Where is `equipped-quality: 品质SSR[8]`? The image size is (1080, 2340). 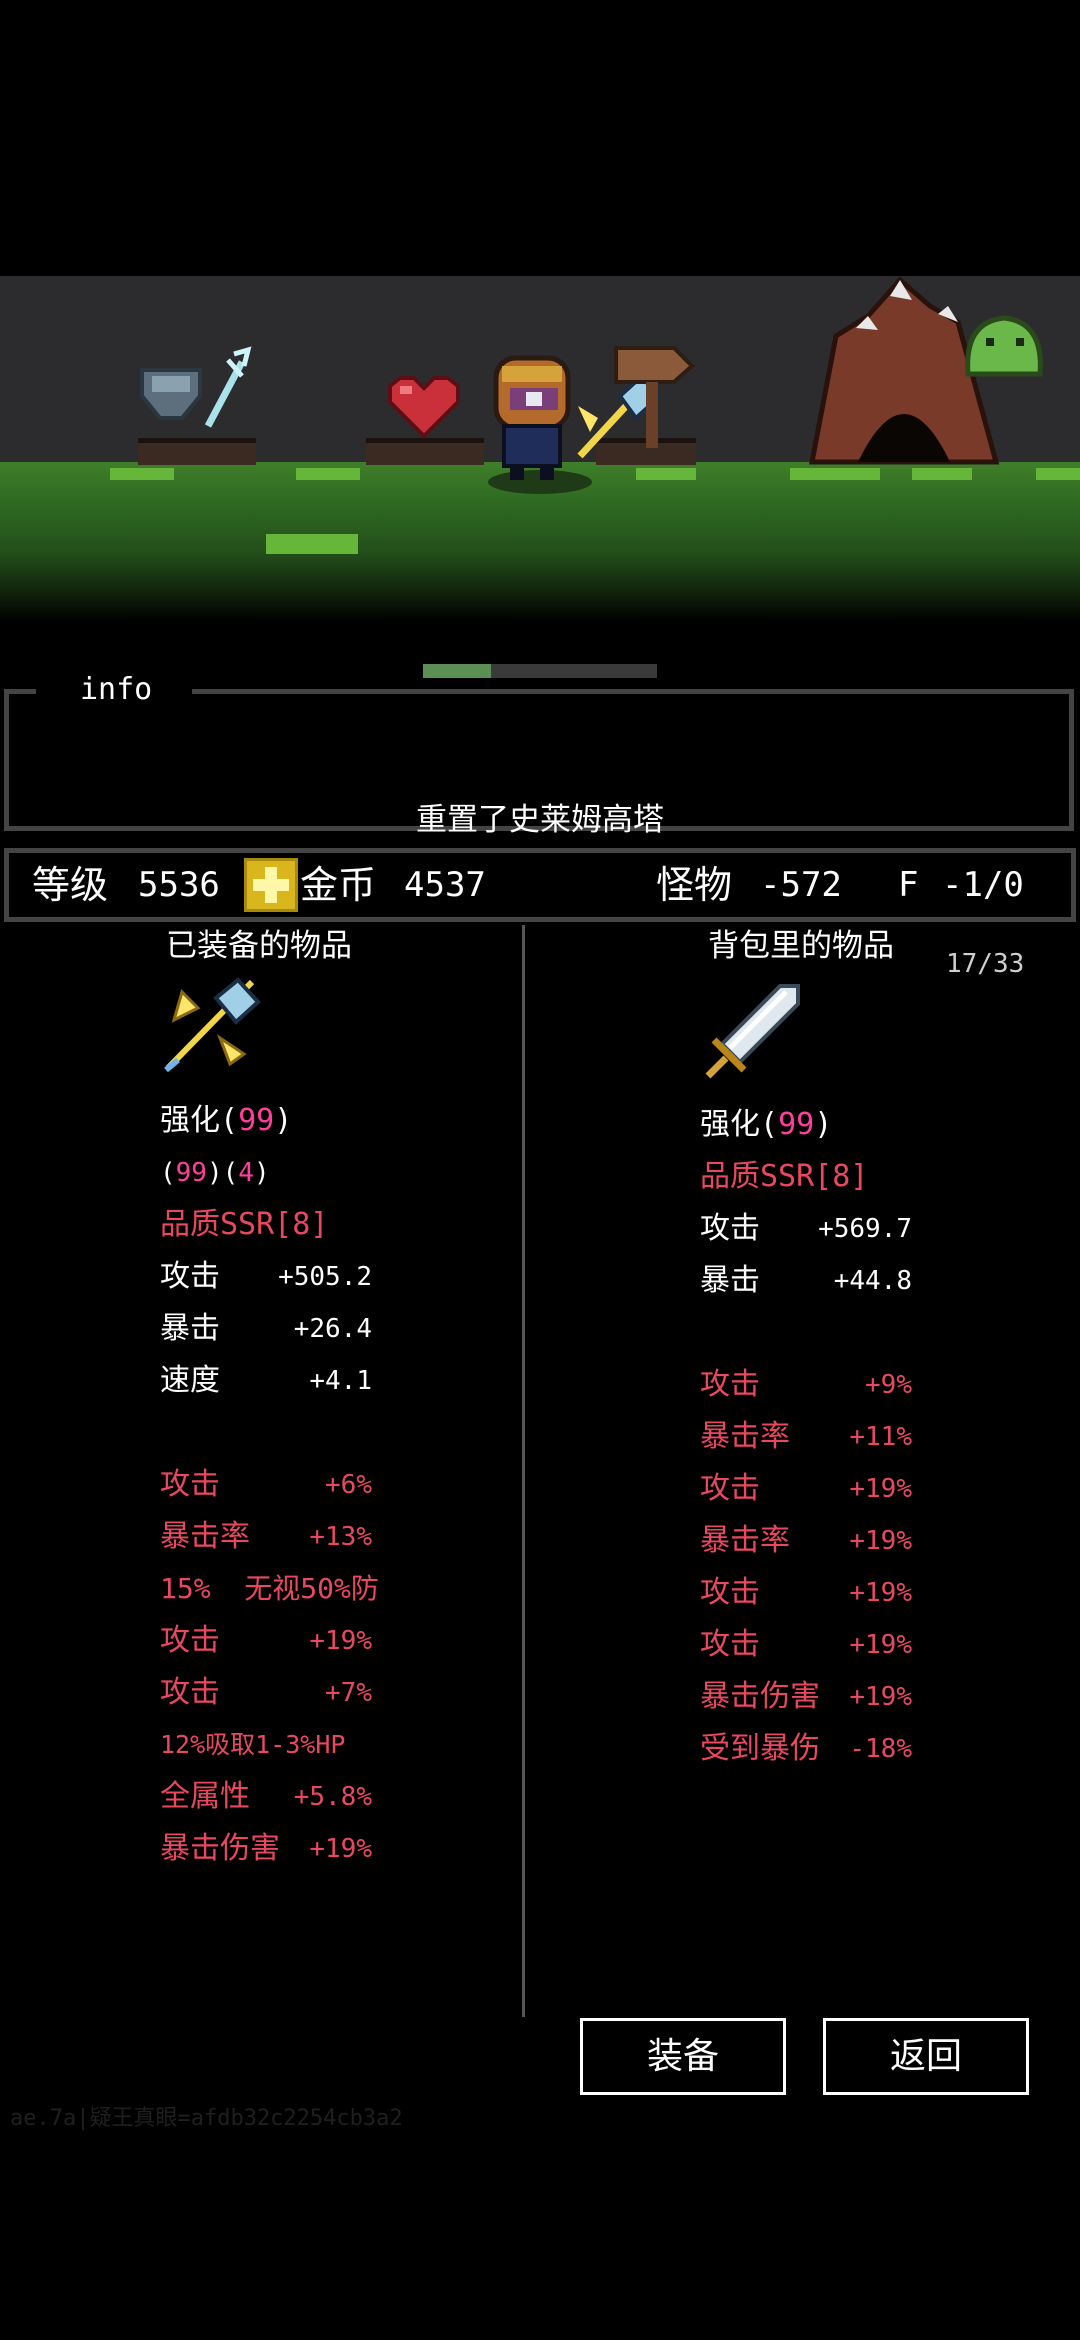 equipped-quality: 品质SSR[8] is located at coordinates (244, 1224).